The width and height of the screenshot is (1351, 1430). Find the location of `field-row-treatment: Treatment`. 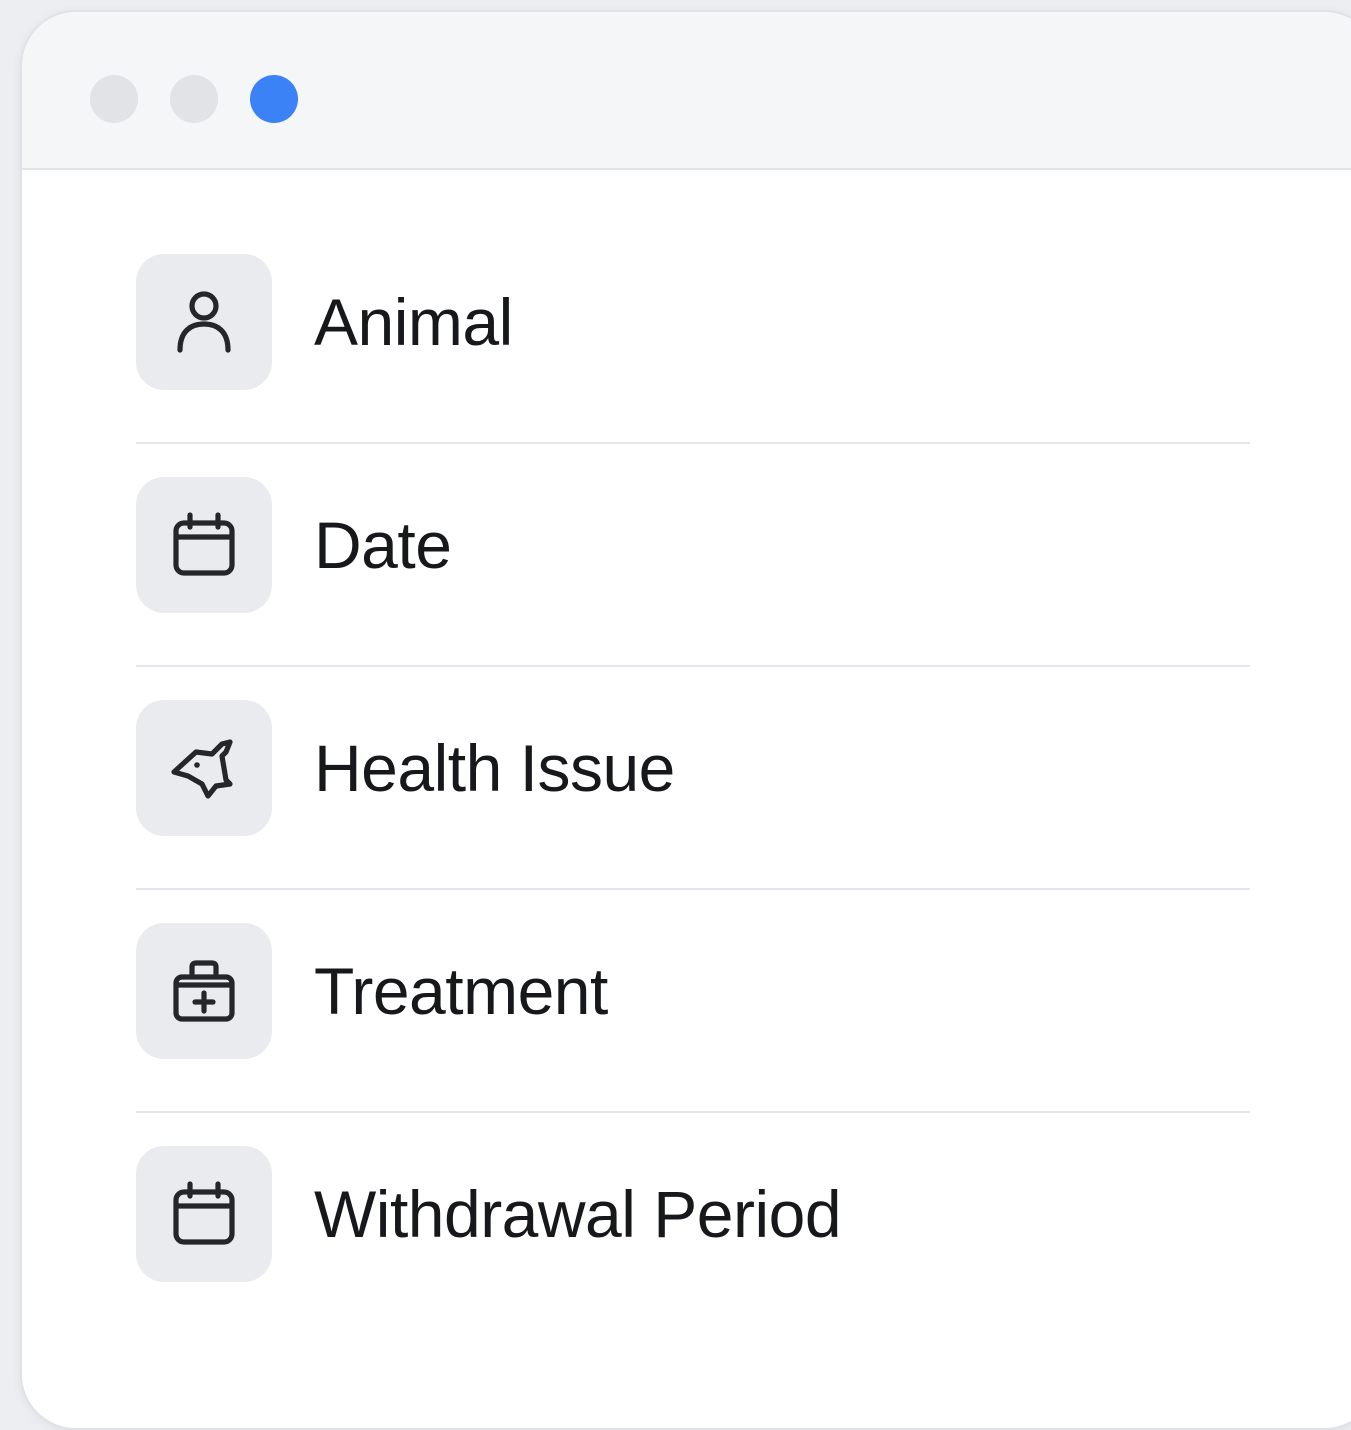

field-row-treatment: Treatment is located at coordinates (693, 991).